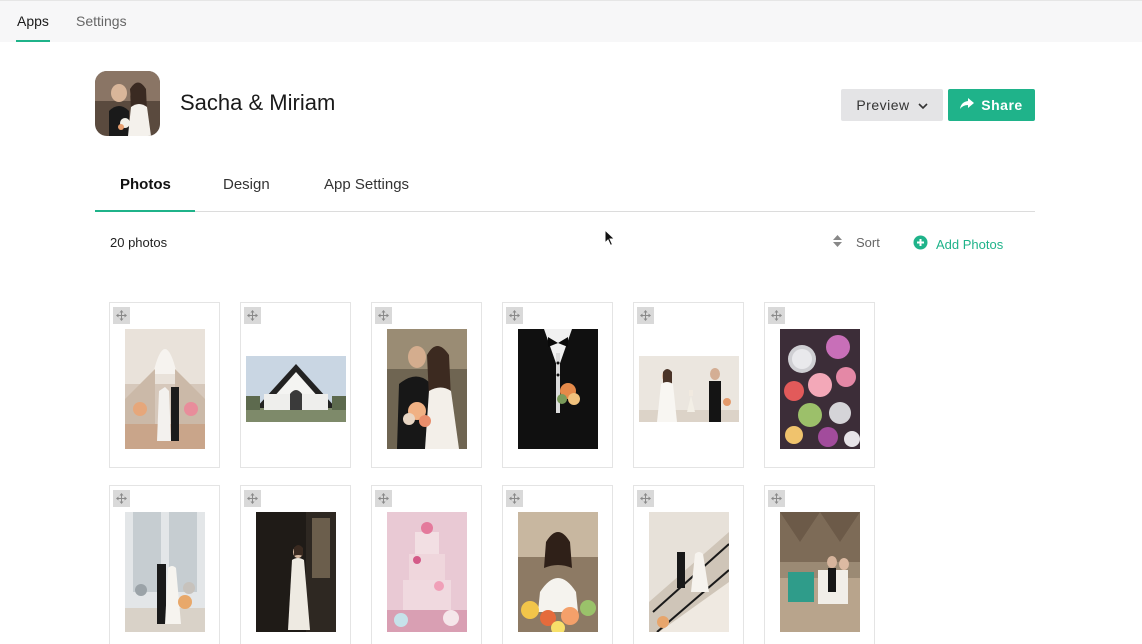 This screenshot has height=644, width=1142. I want to click on plus-circle-icon, so click(920, 244).